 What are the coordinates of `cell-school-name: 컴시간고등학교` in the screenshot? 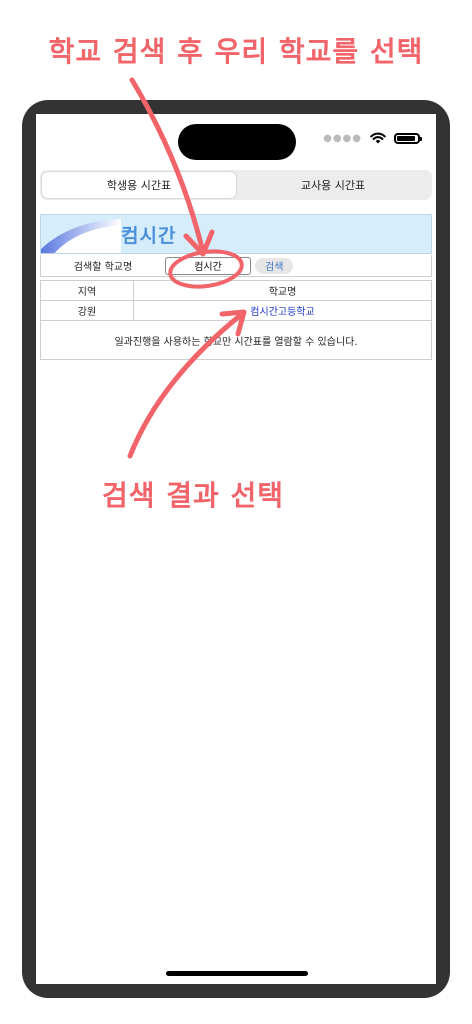 It's located at (282, 310).